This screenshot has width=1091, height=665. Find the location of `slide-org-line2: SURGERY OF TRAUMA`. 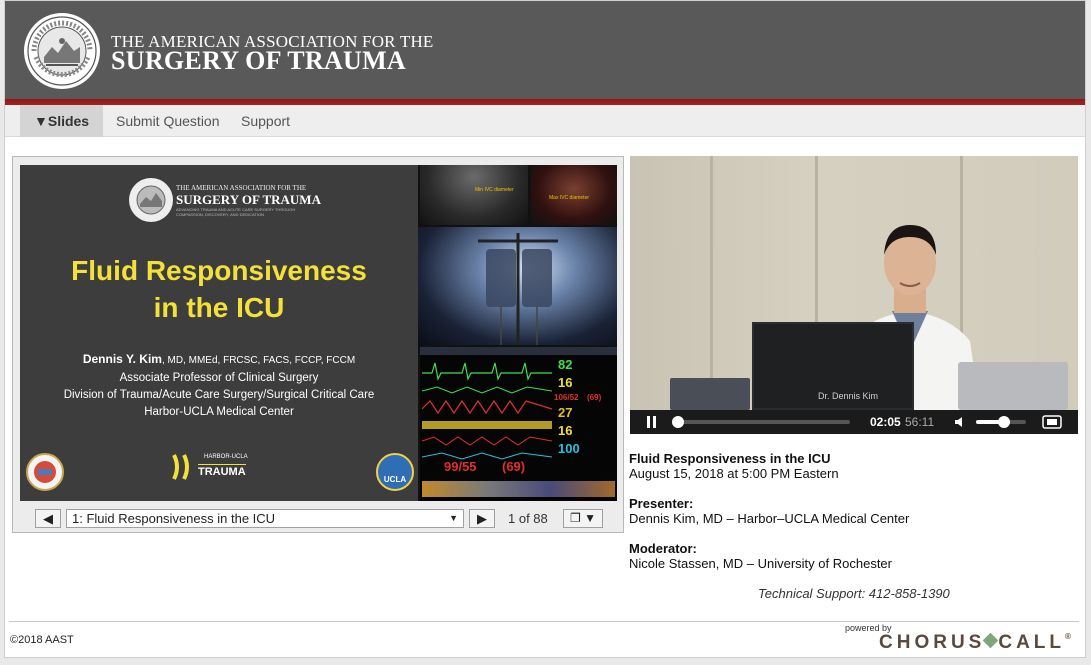

slide-org-line2: SURGERY OF TRAUMA is located at coordinates (248, 199).